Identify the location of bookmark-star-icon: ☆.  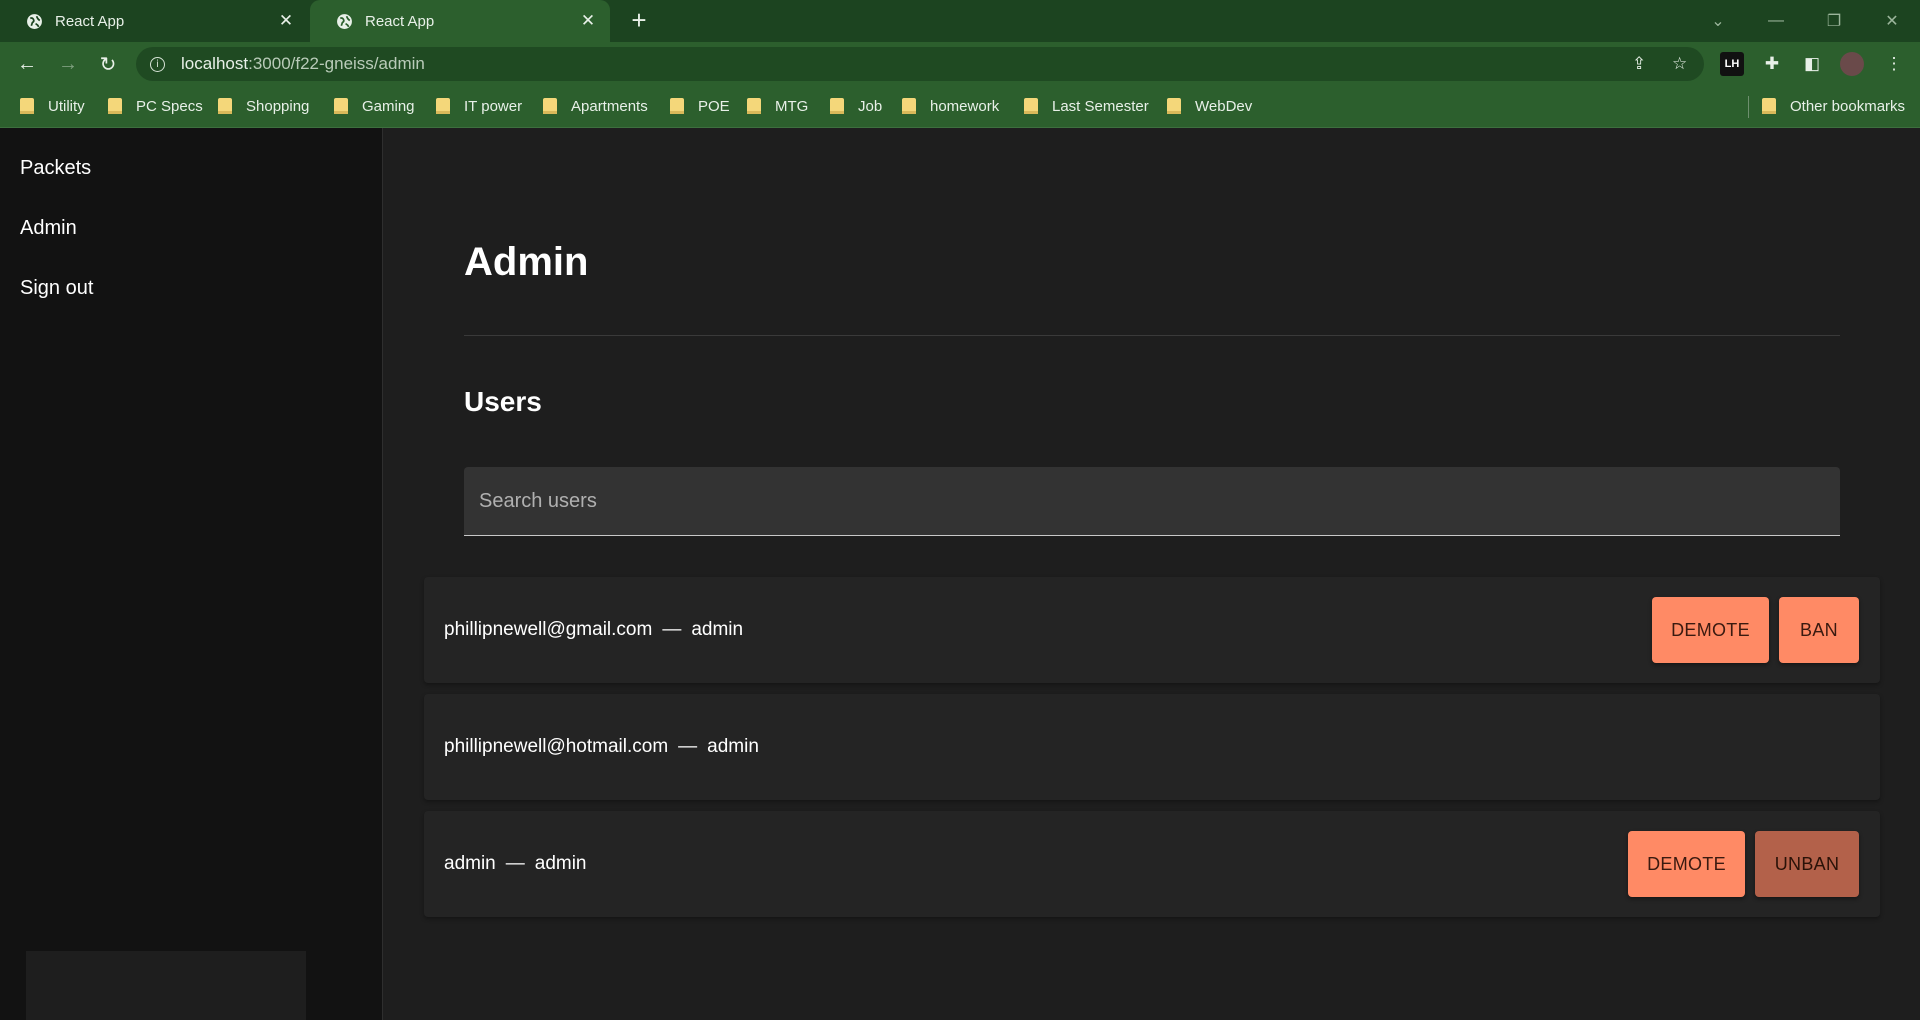
(1679, 64).